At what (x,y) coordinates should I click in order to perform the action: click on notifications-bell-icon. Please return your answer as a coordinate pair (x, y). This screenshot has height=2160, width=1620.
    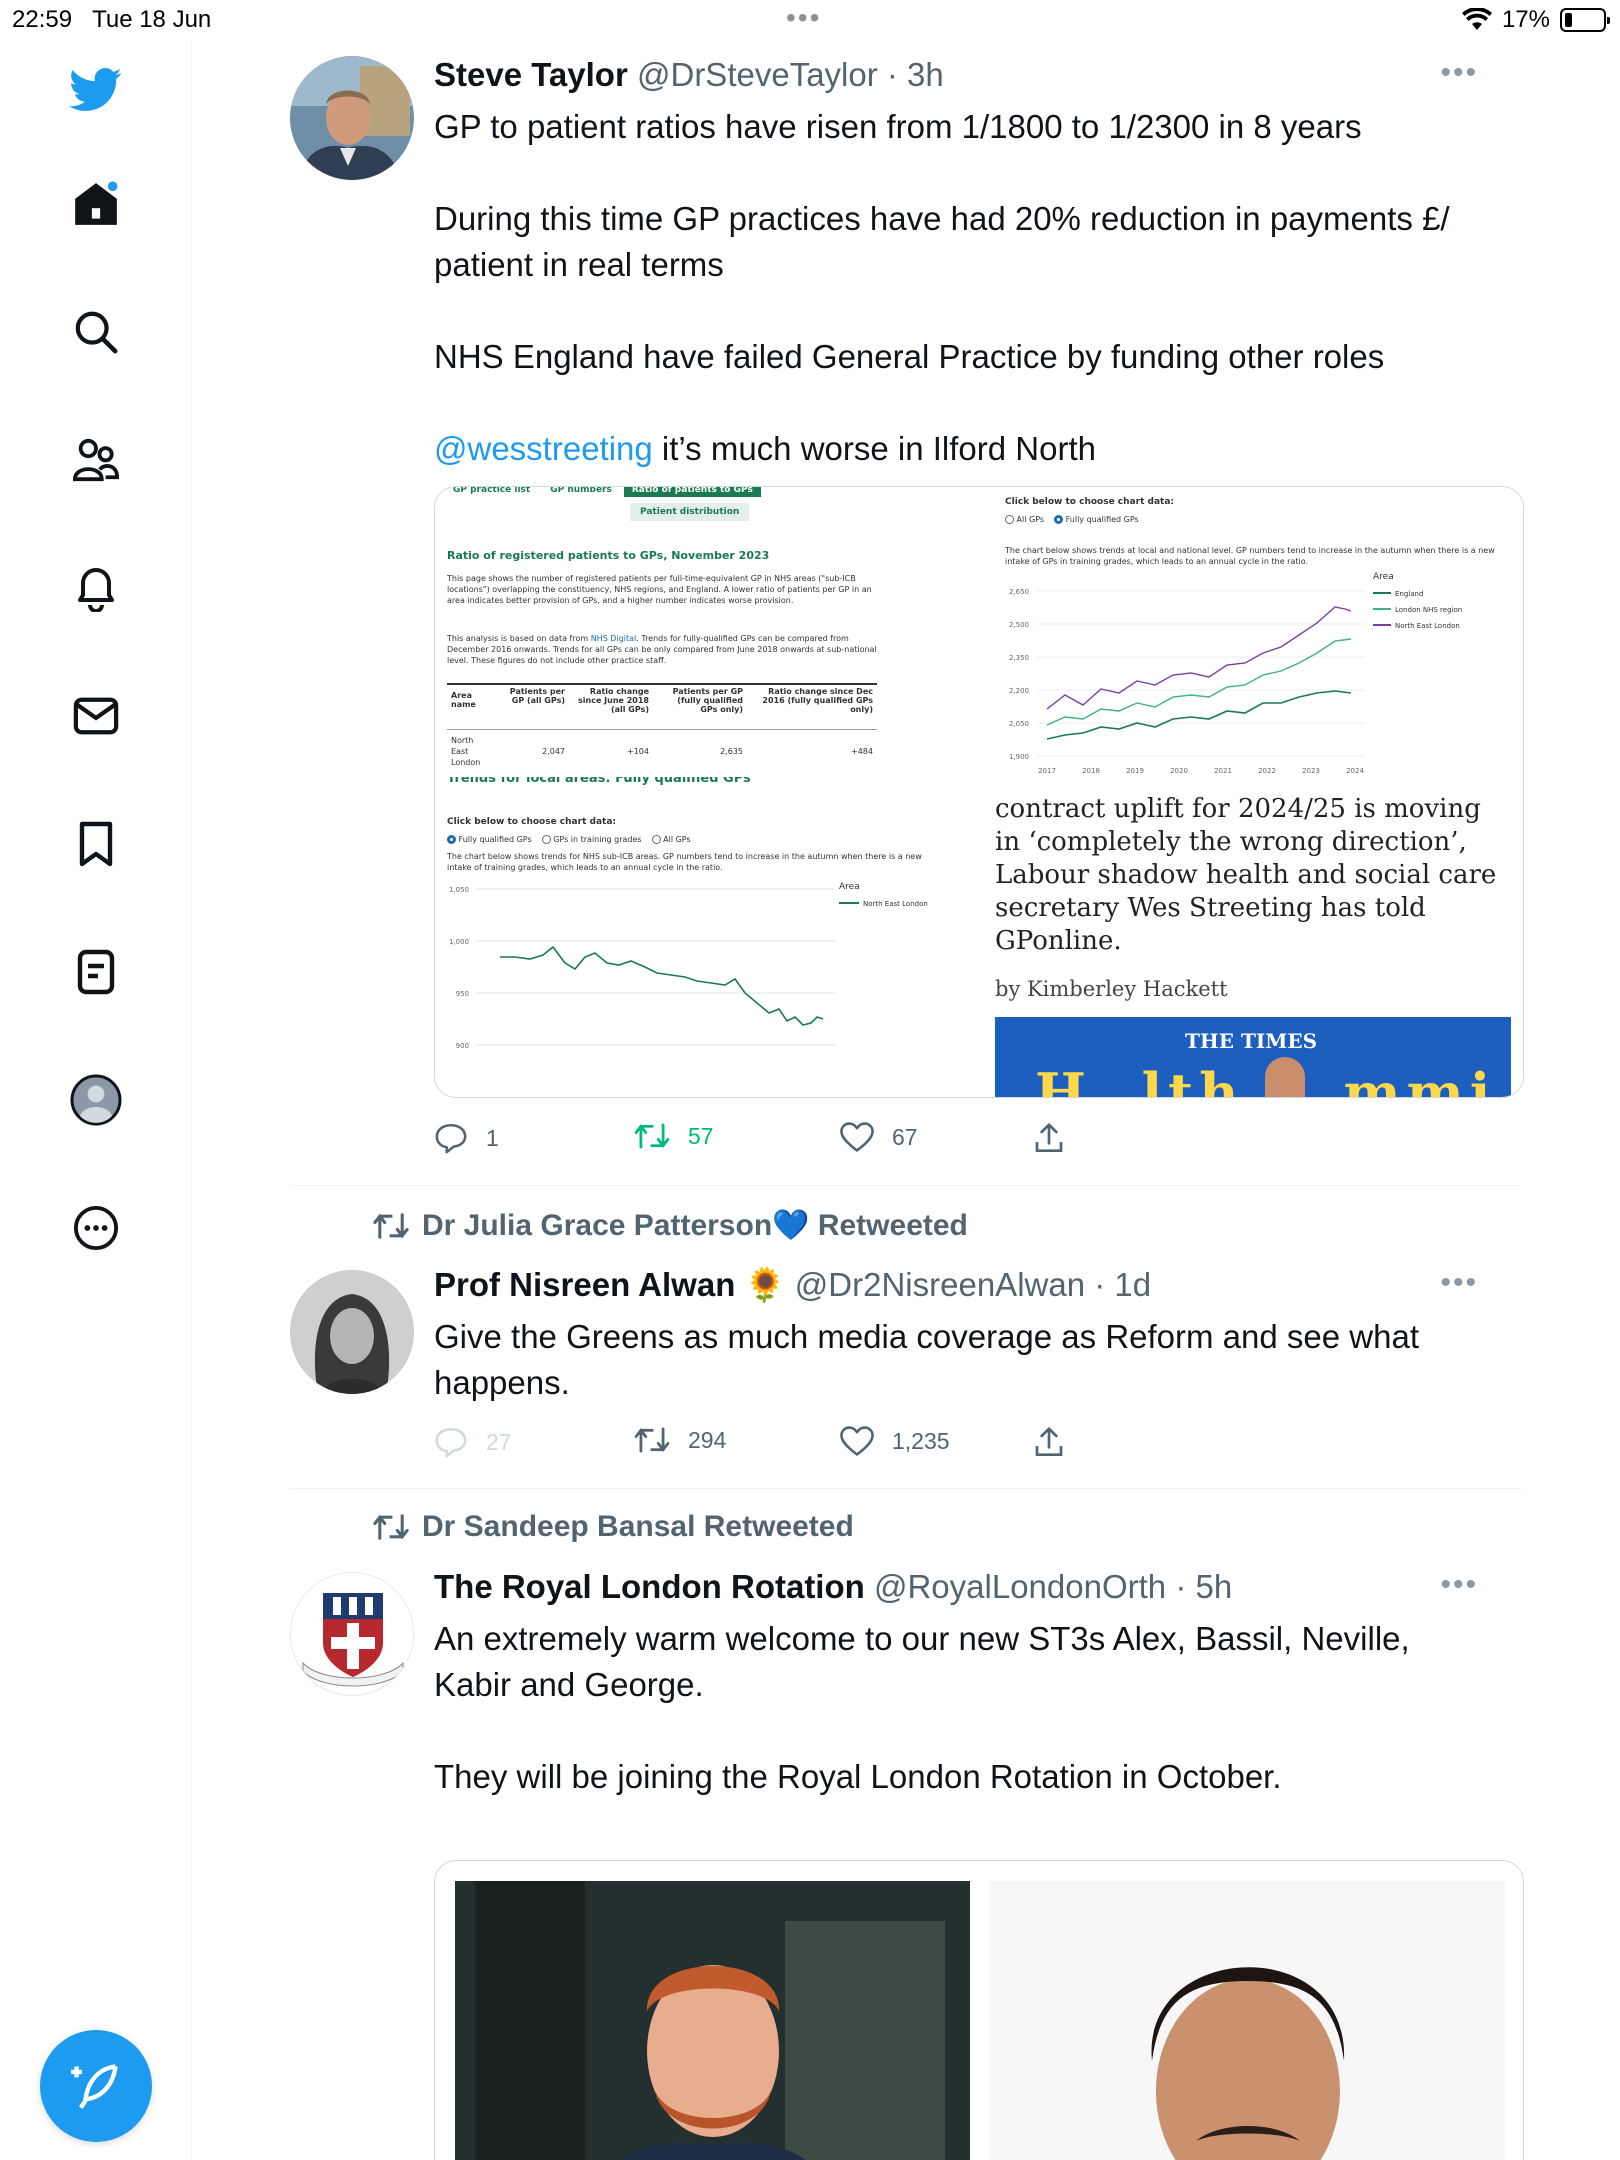
    Looking at the image, I should click on (96, 588).